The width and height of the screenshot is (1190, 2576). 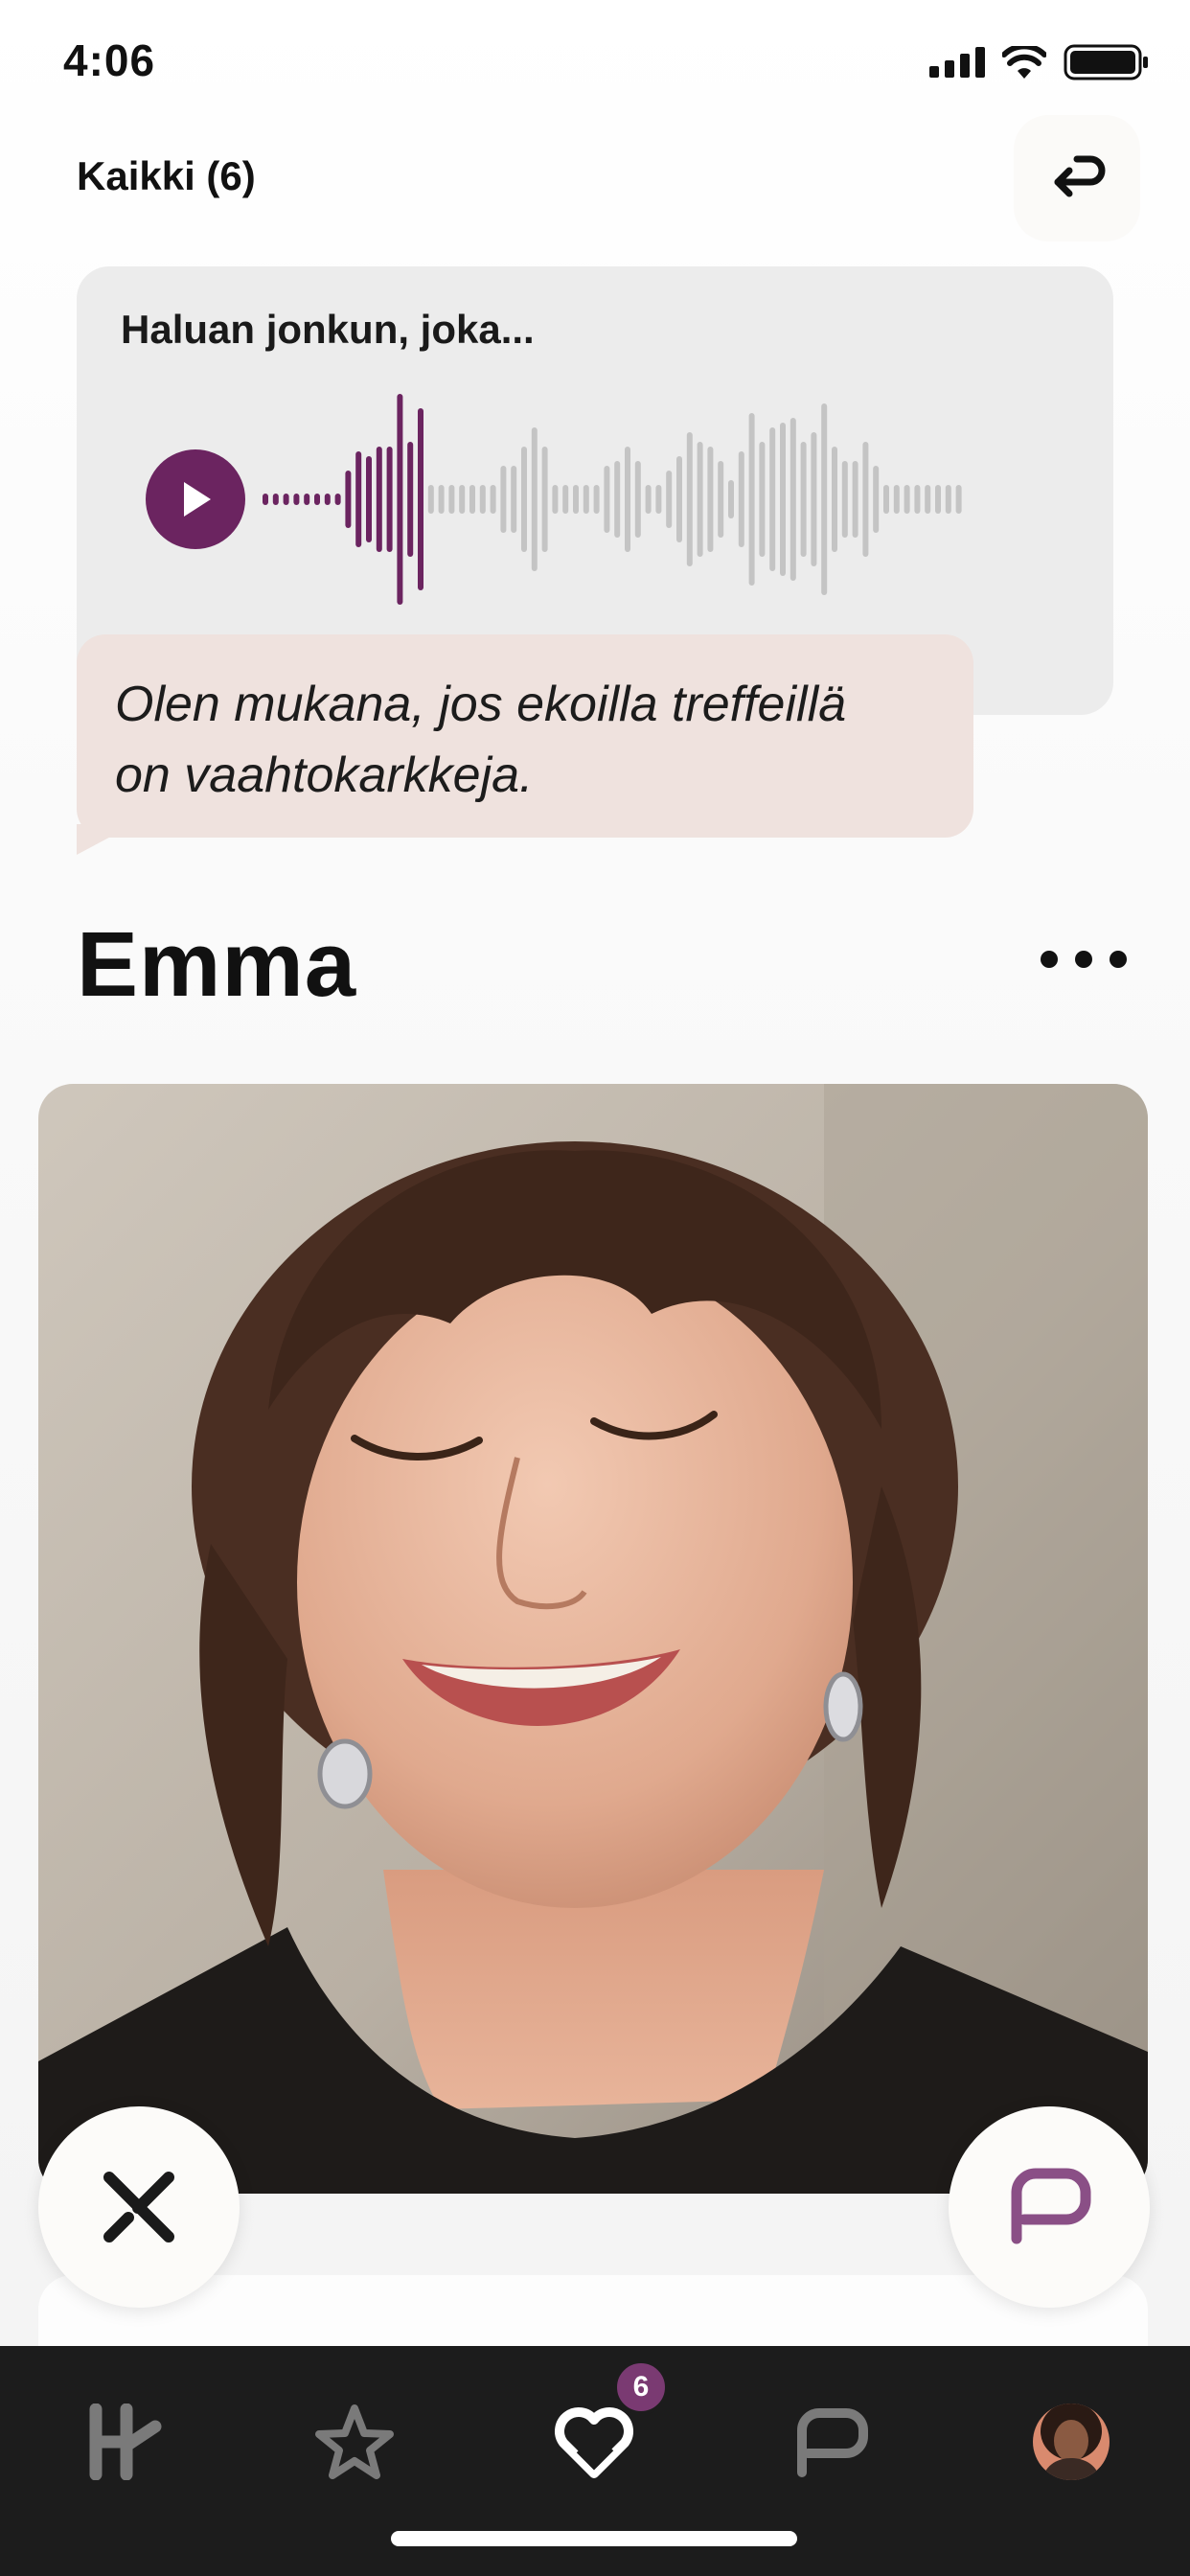 I want to click on status-time: 4:06, so click(x=109, y=60).